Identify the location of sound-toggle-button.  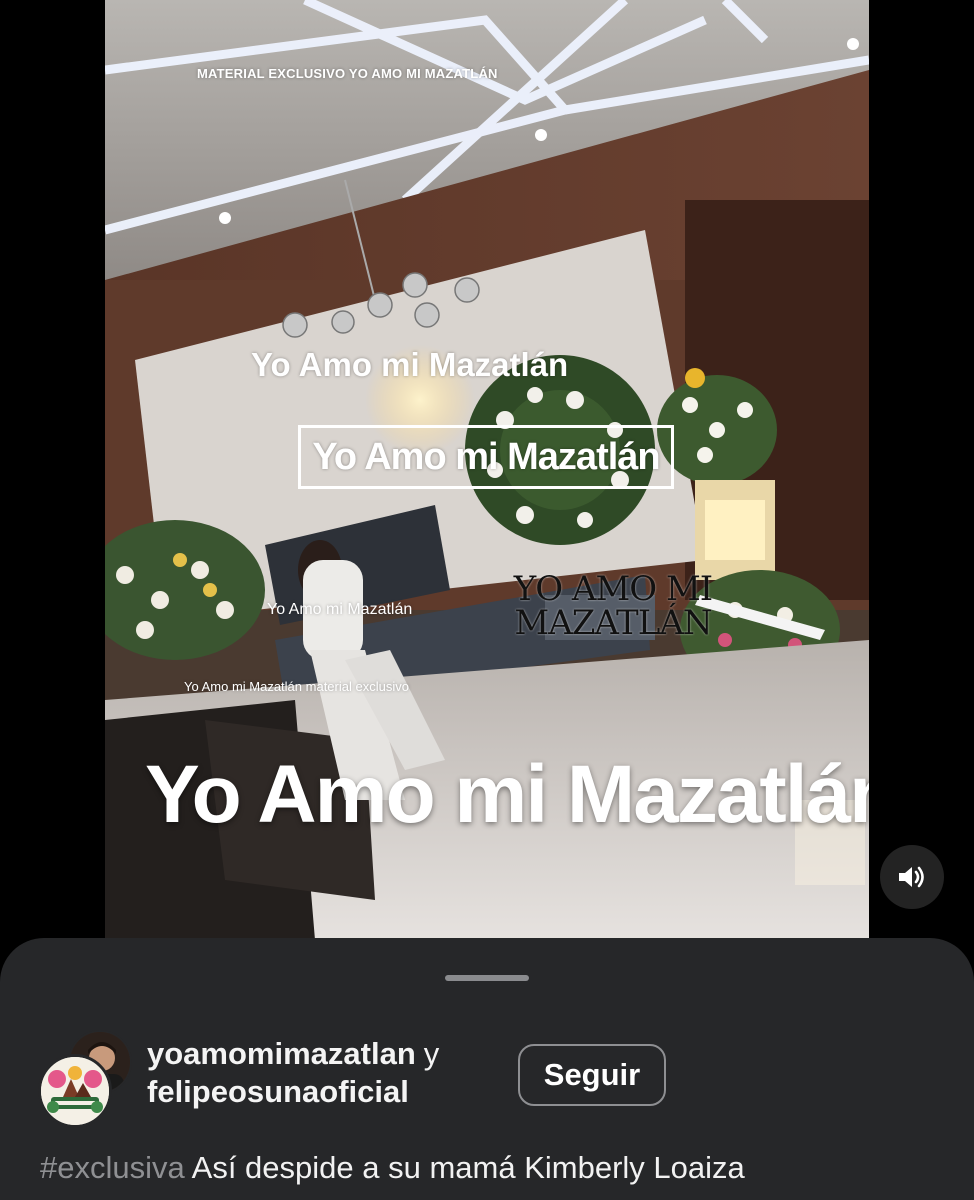
(912, 877).